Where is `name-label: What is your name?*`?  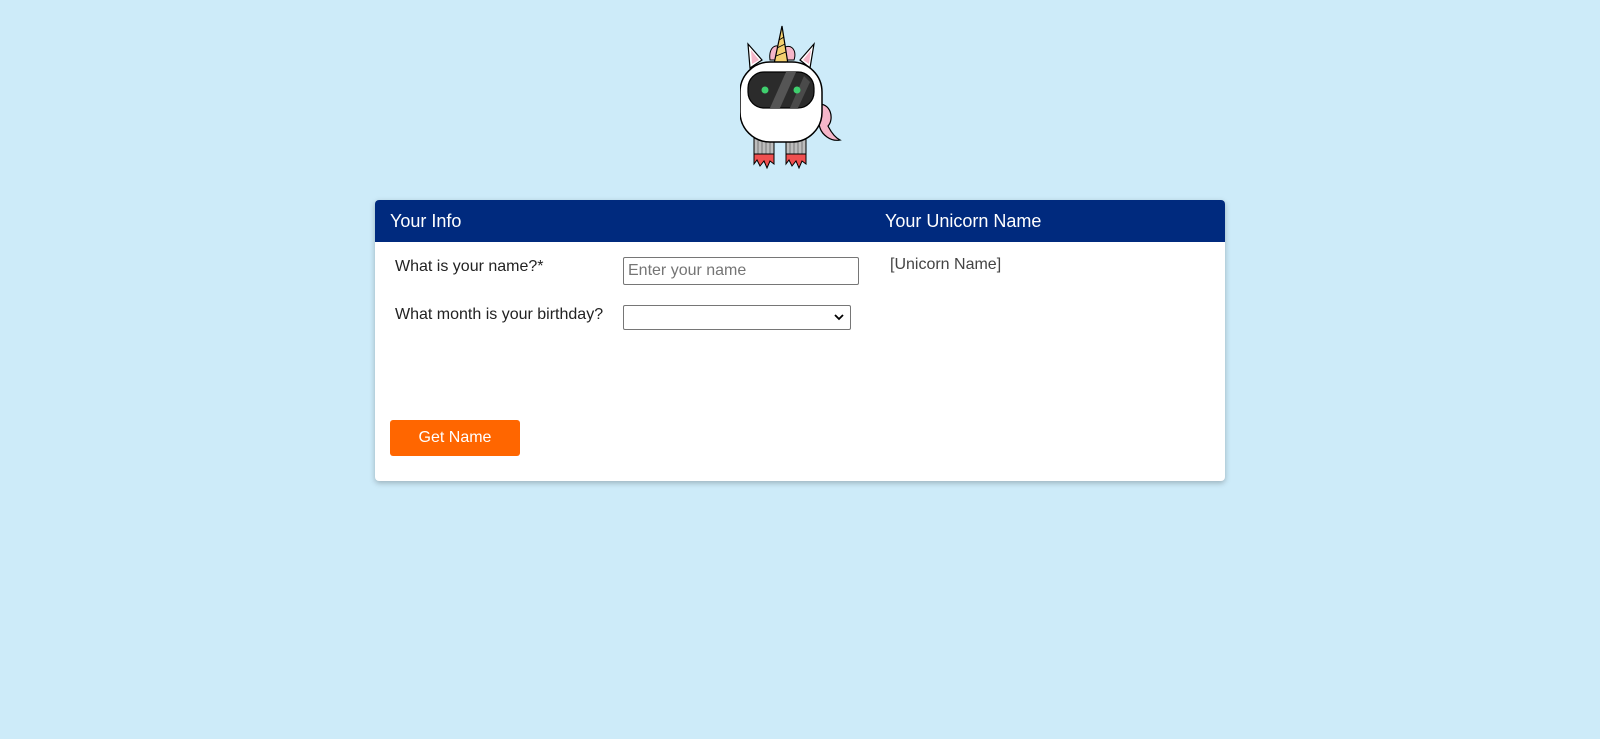 name-label: What is your name?* is located at coordinates (469, 266).